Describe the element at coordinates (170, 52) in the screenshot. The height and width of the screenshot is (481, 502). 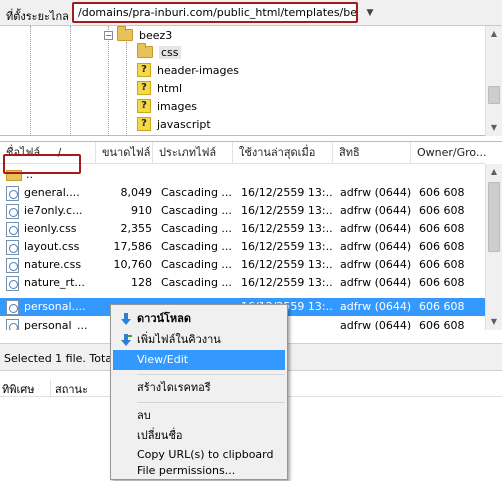
I see `tree-item-label: css` at that location.